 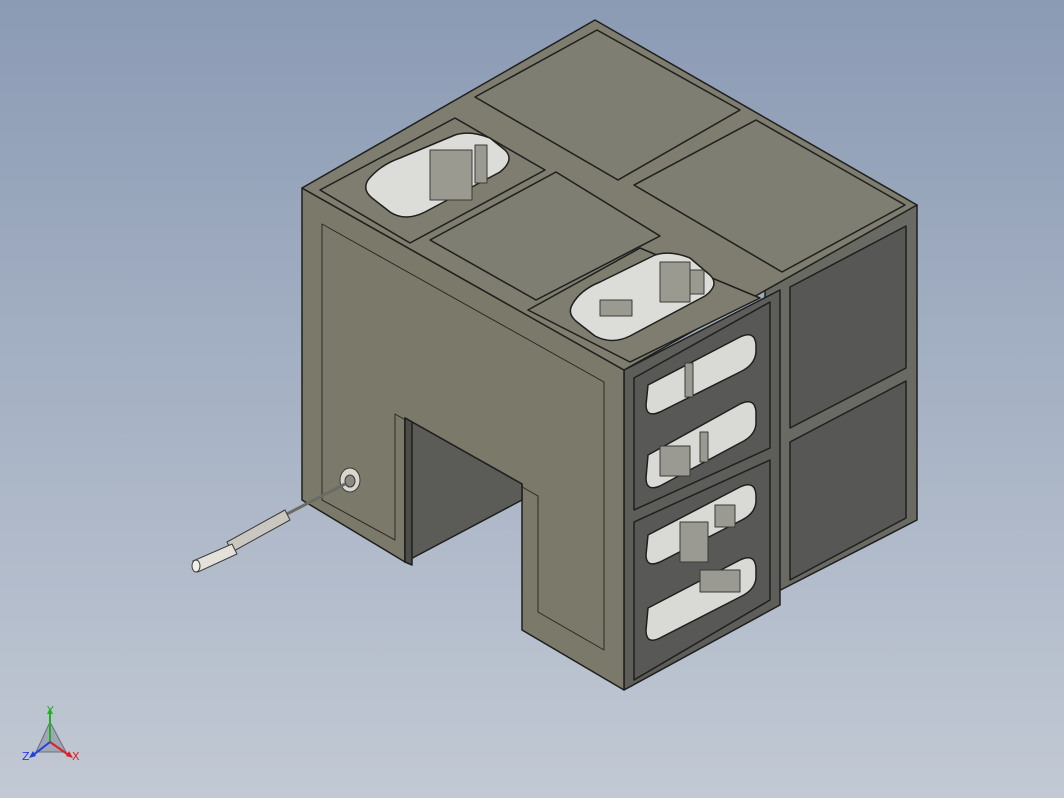 What do you see at coordinates (76, 756) in the screenshot?
I see `triad-x-label: X` at bounding box center [76, 756].